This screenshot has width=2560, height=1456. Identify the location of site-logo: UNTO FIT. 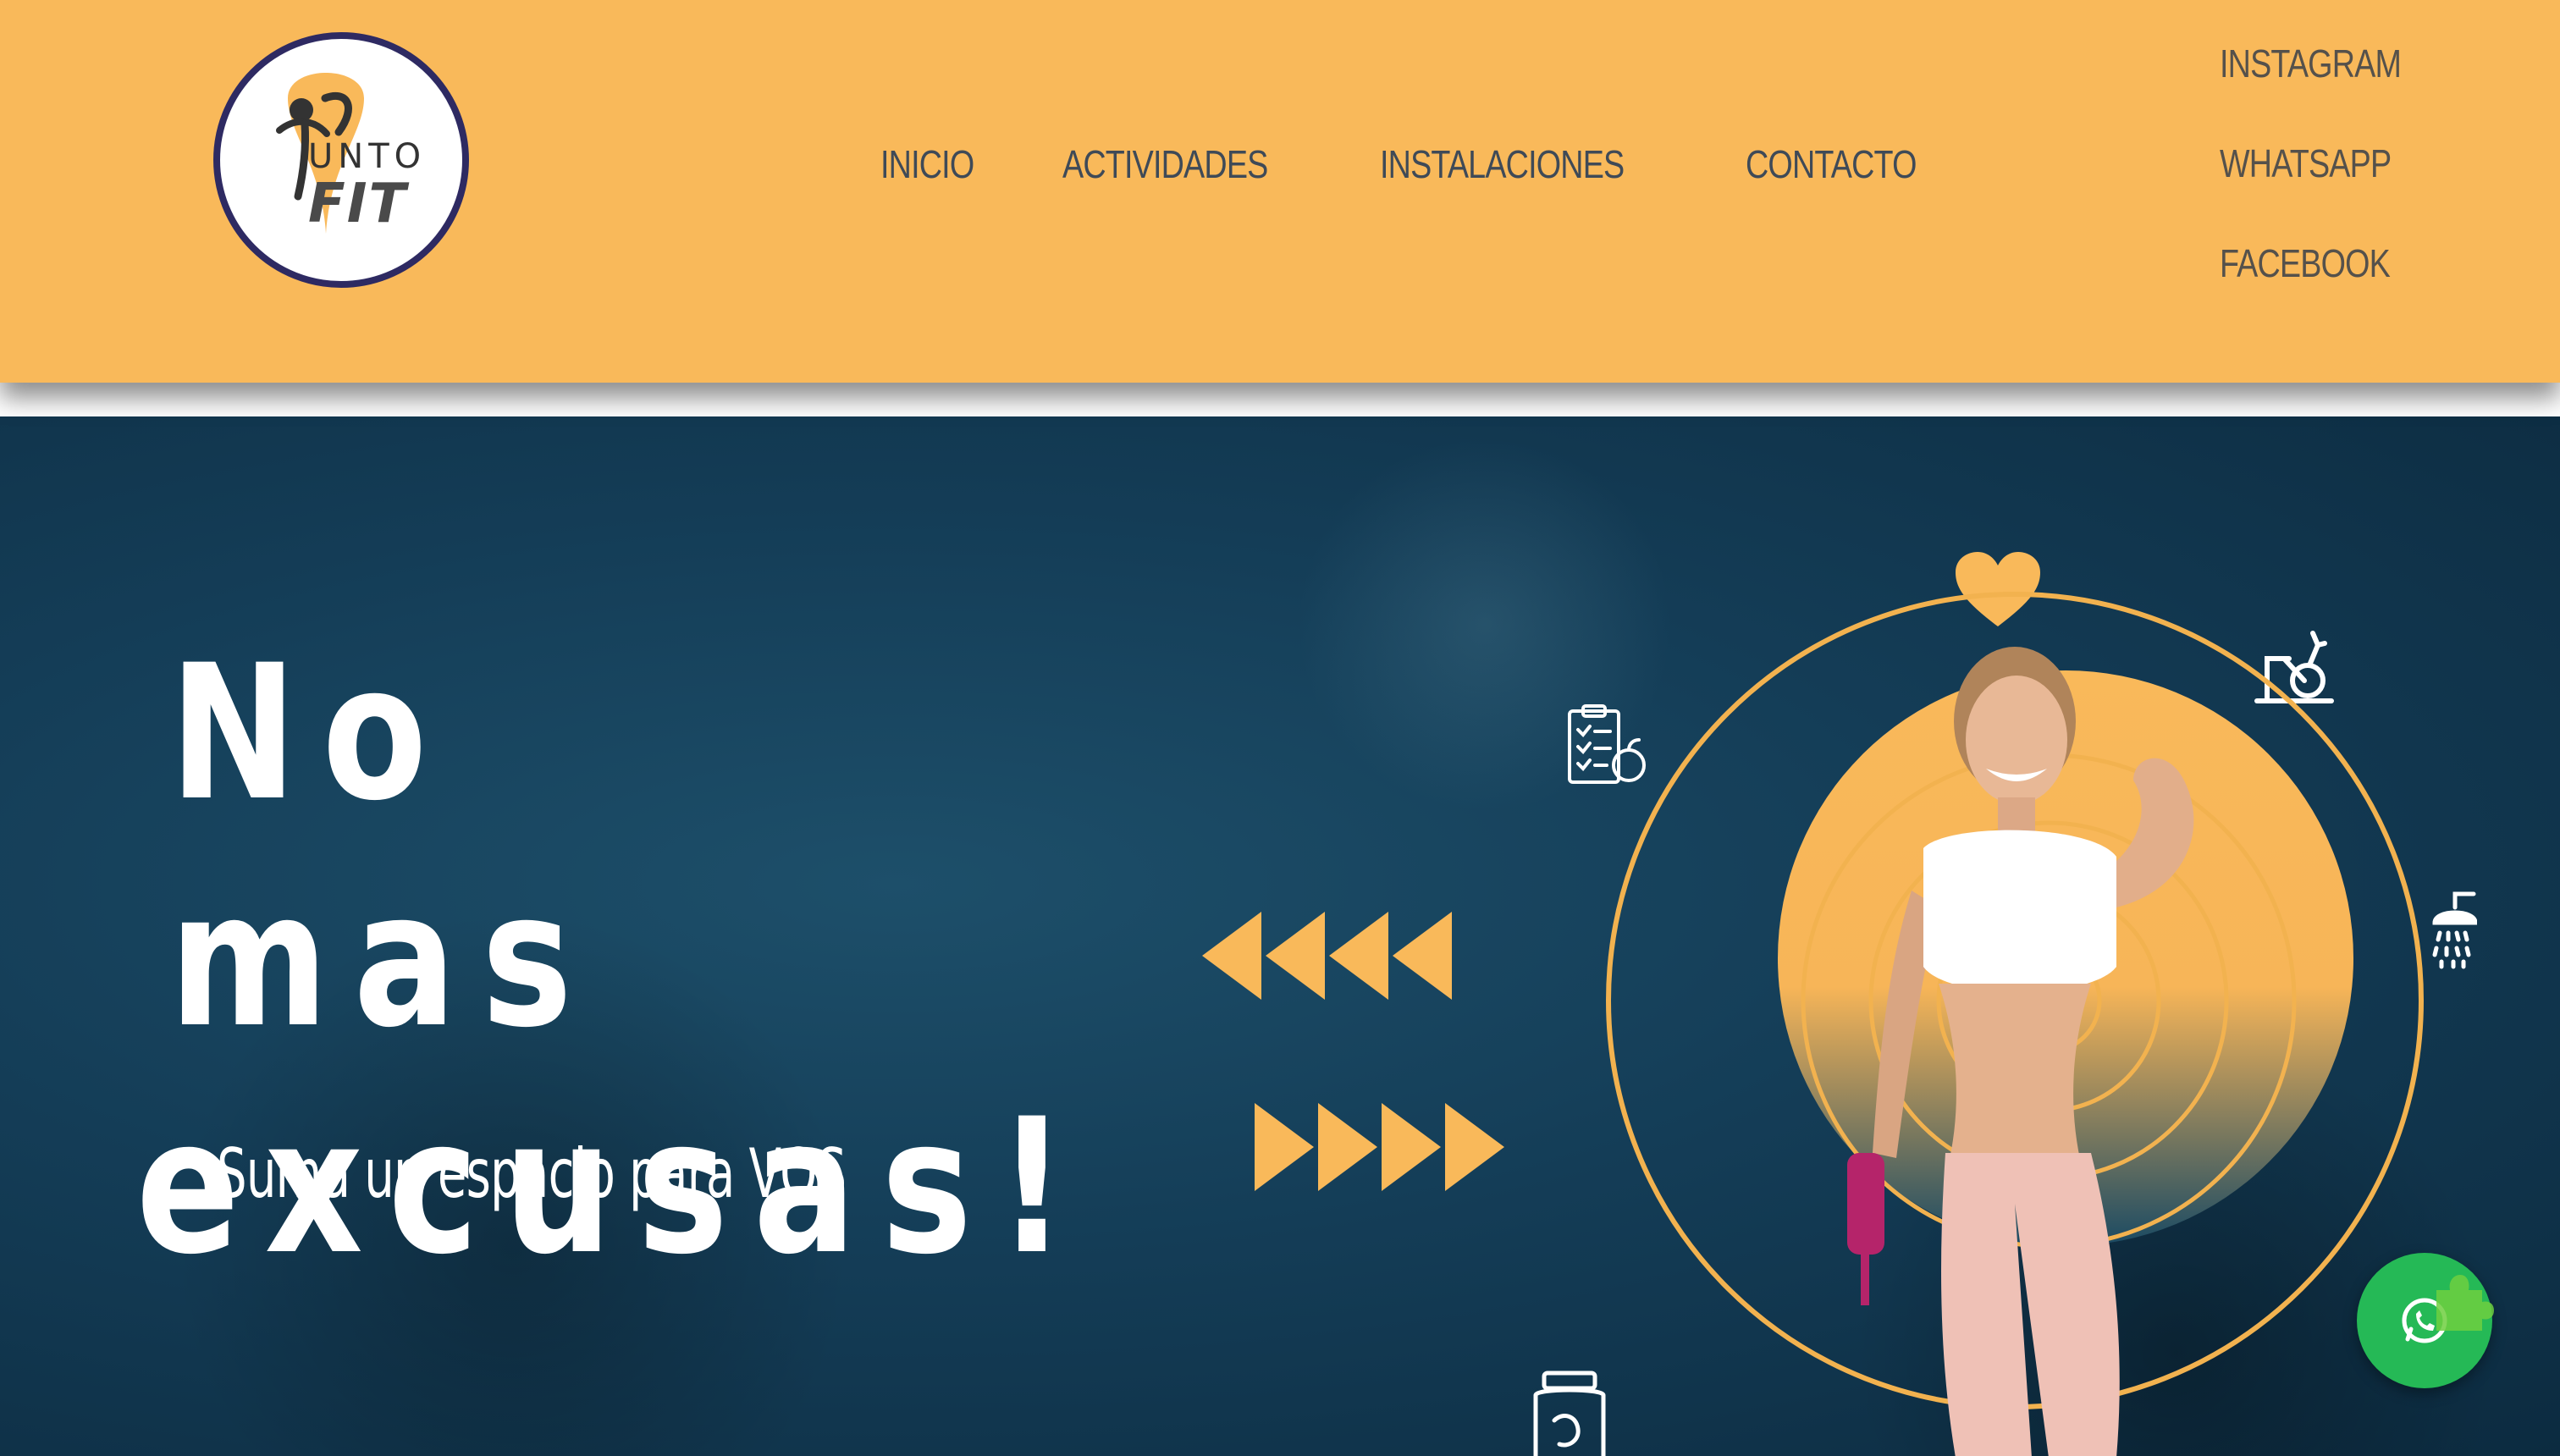
(341, 160).